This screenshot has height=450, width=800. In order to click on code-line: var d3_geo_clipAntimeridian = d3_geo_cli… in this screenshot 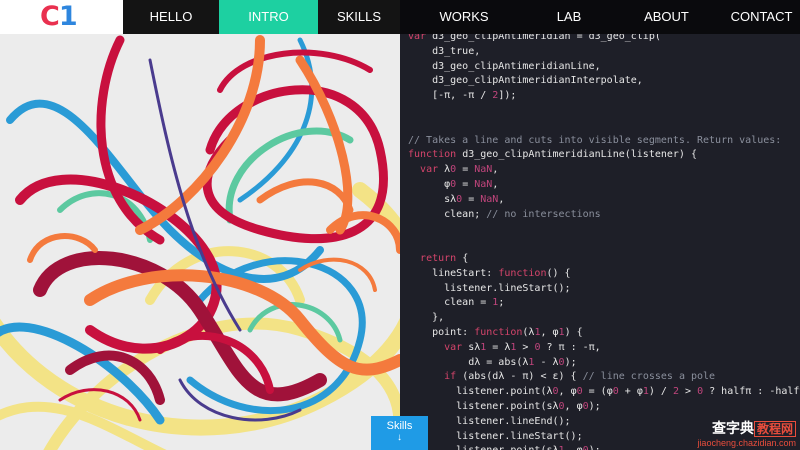, I will do `click(534, 38)`.